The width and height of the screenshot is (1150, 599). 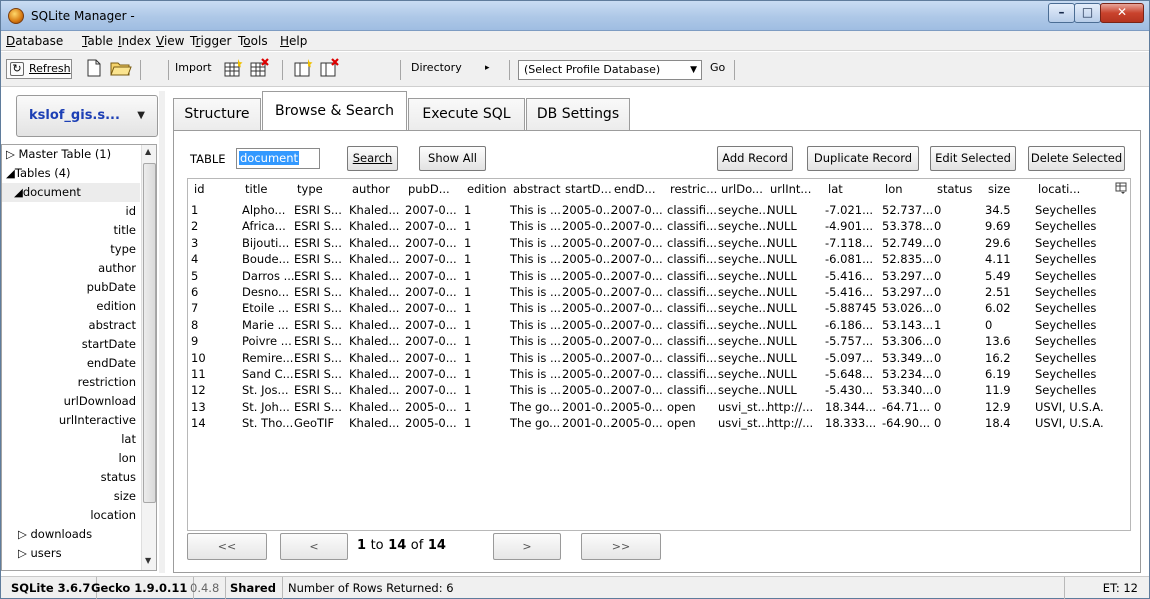 What do you see at coordinates (70, 325) in the screenshot?
I see `tree-column-abstract: abstract` at bounding box center [70, 325].